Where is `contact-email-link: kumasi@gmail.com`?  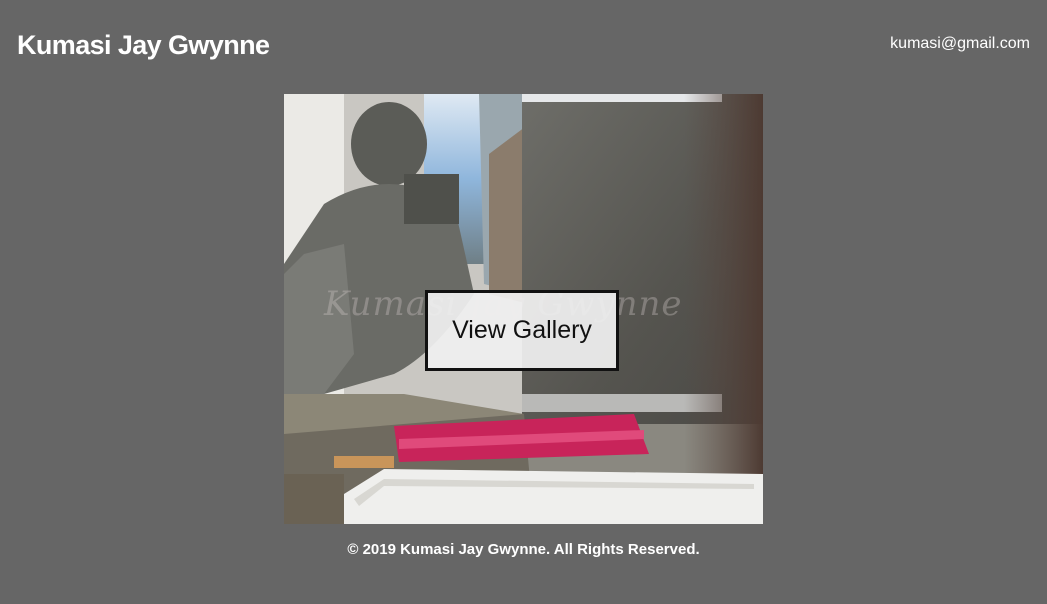
contact-email-link: kumasi@gmail.com is located at coordinates (960, 44).